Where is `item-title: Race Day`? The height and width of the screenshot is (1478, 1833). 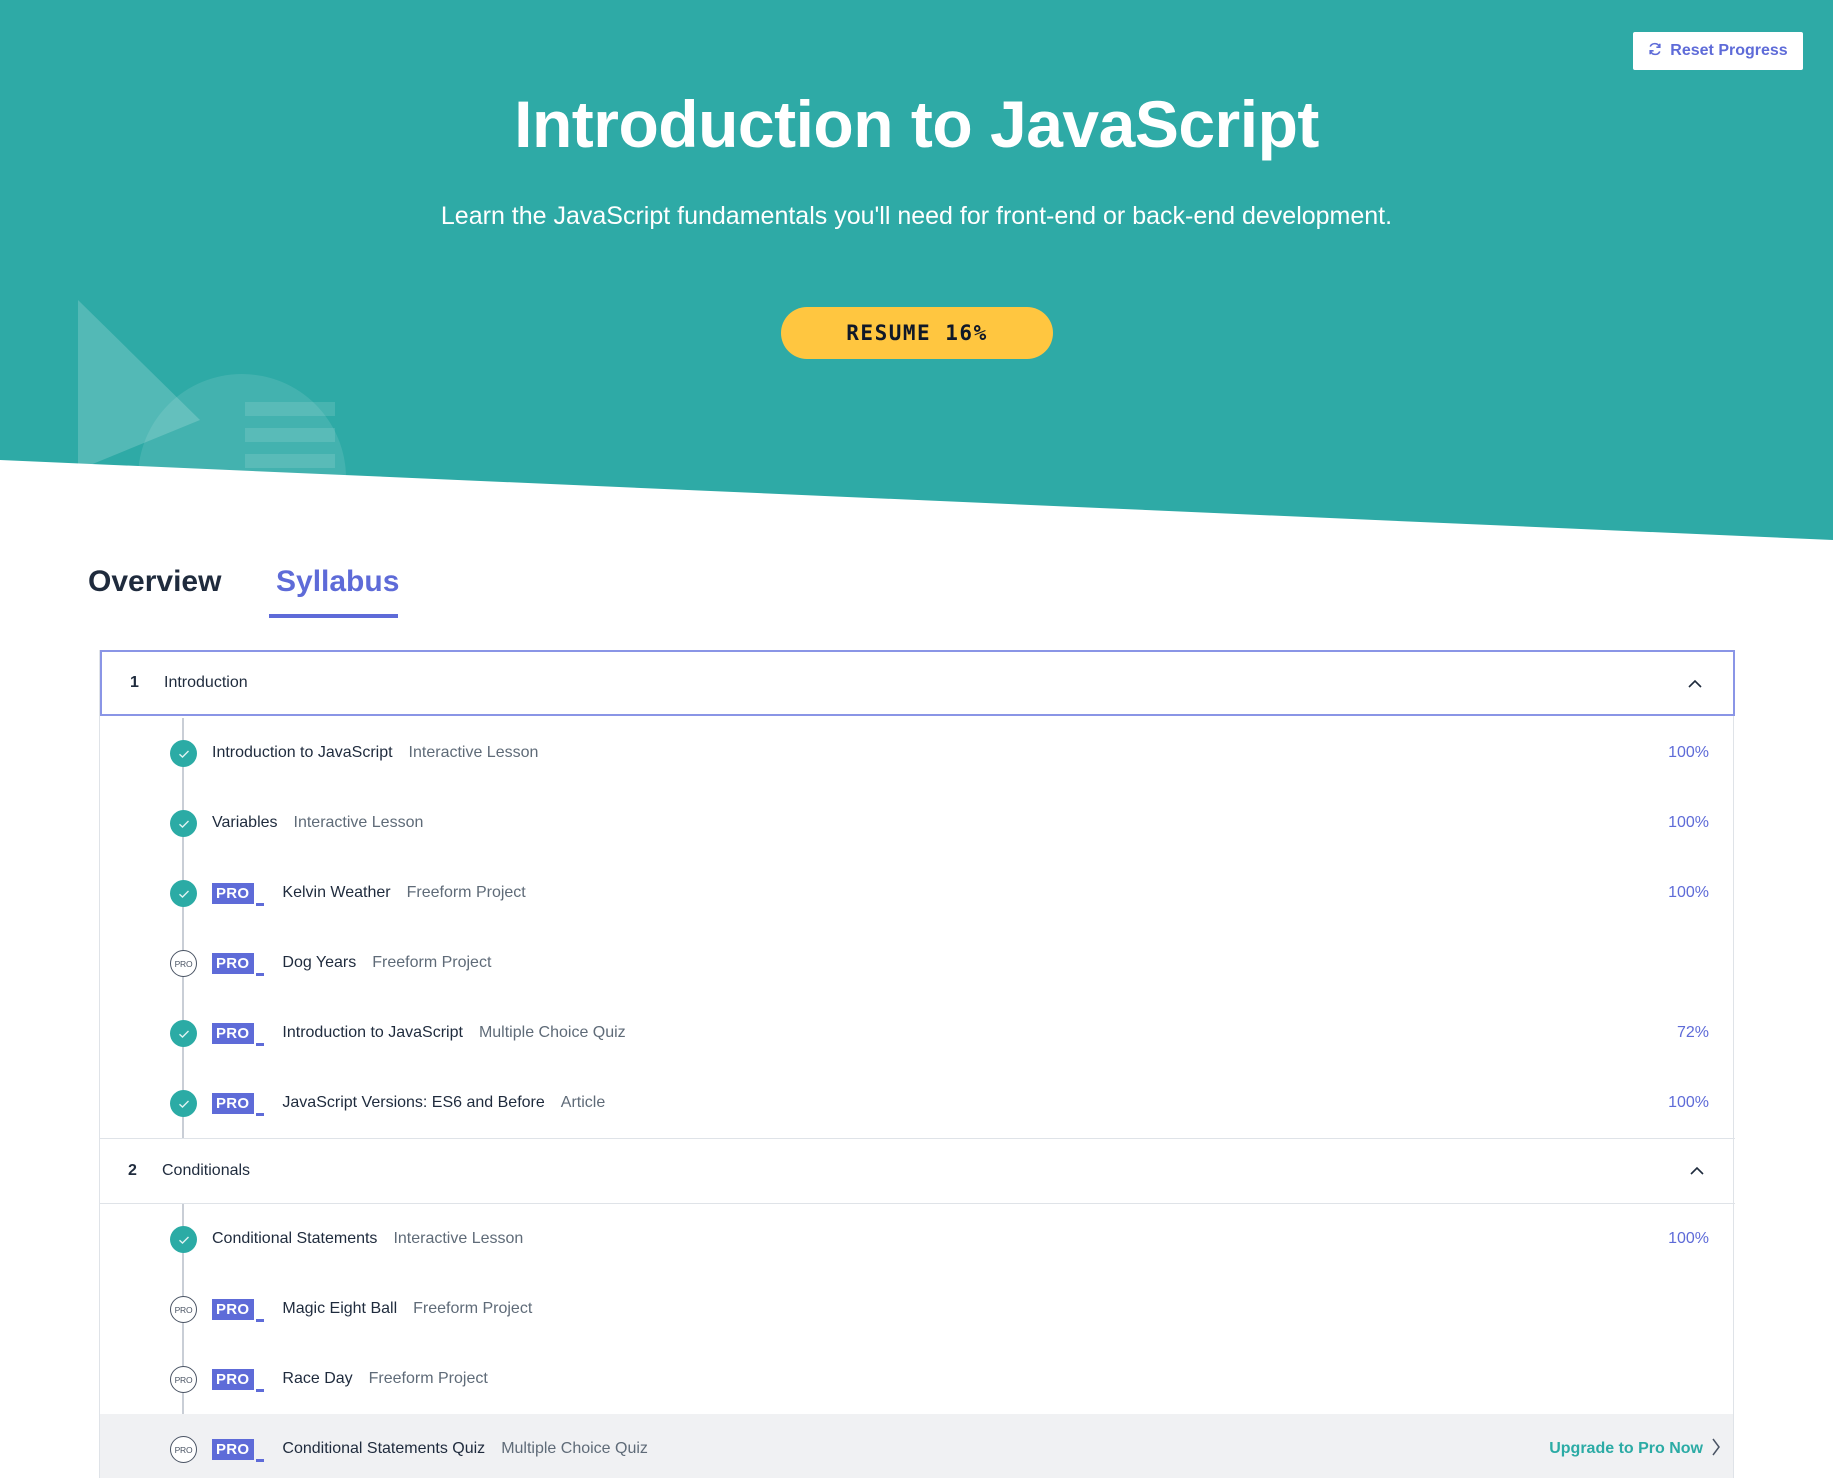 item-title: Race Day is located at coordinates (317, 1379).